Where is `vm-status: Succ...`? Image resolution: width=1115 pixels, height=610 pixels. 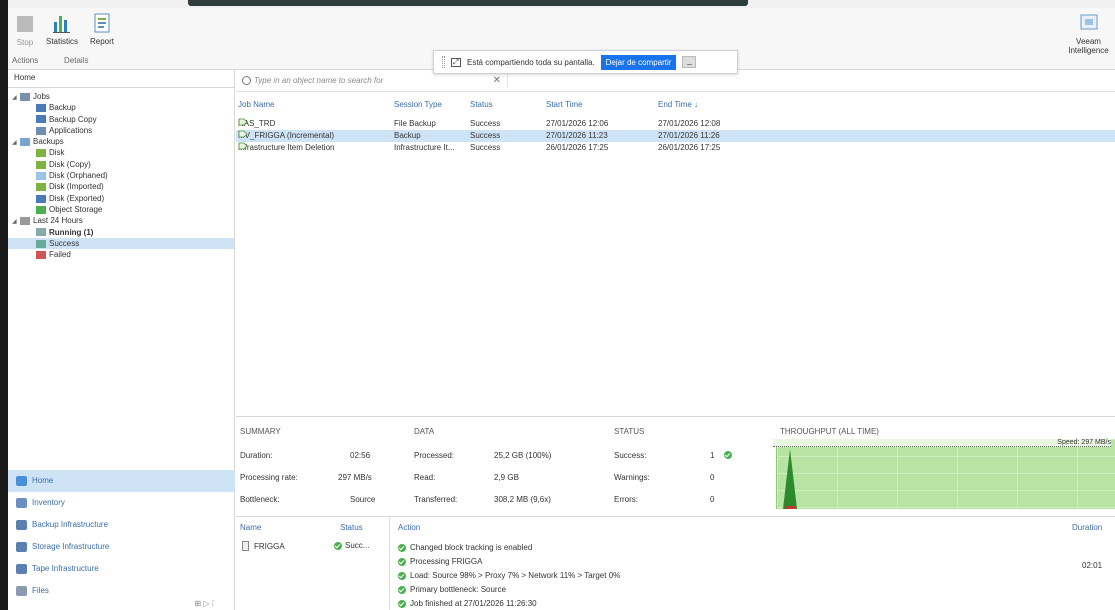
vm-status: Succ... is located at coordinates (351, 545).